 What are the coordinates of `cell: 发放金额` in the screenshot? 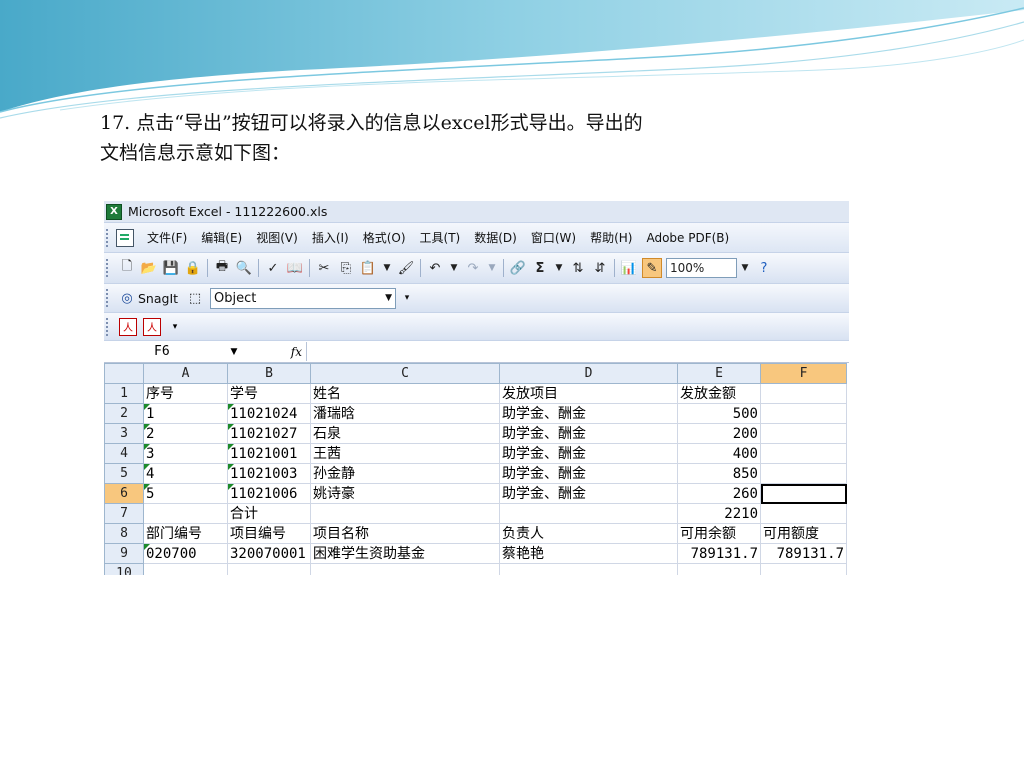 It's located at (719, 393).